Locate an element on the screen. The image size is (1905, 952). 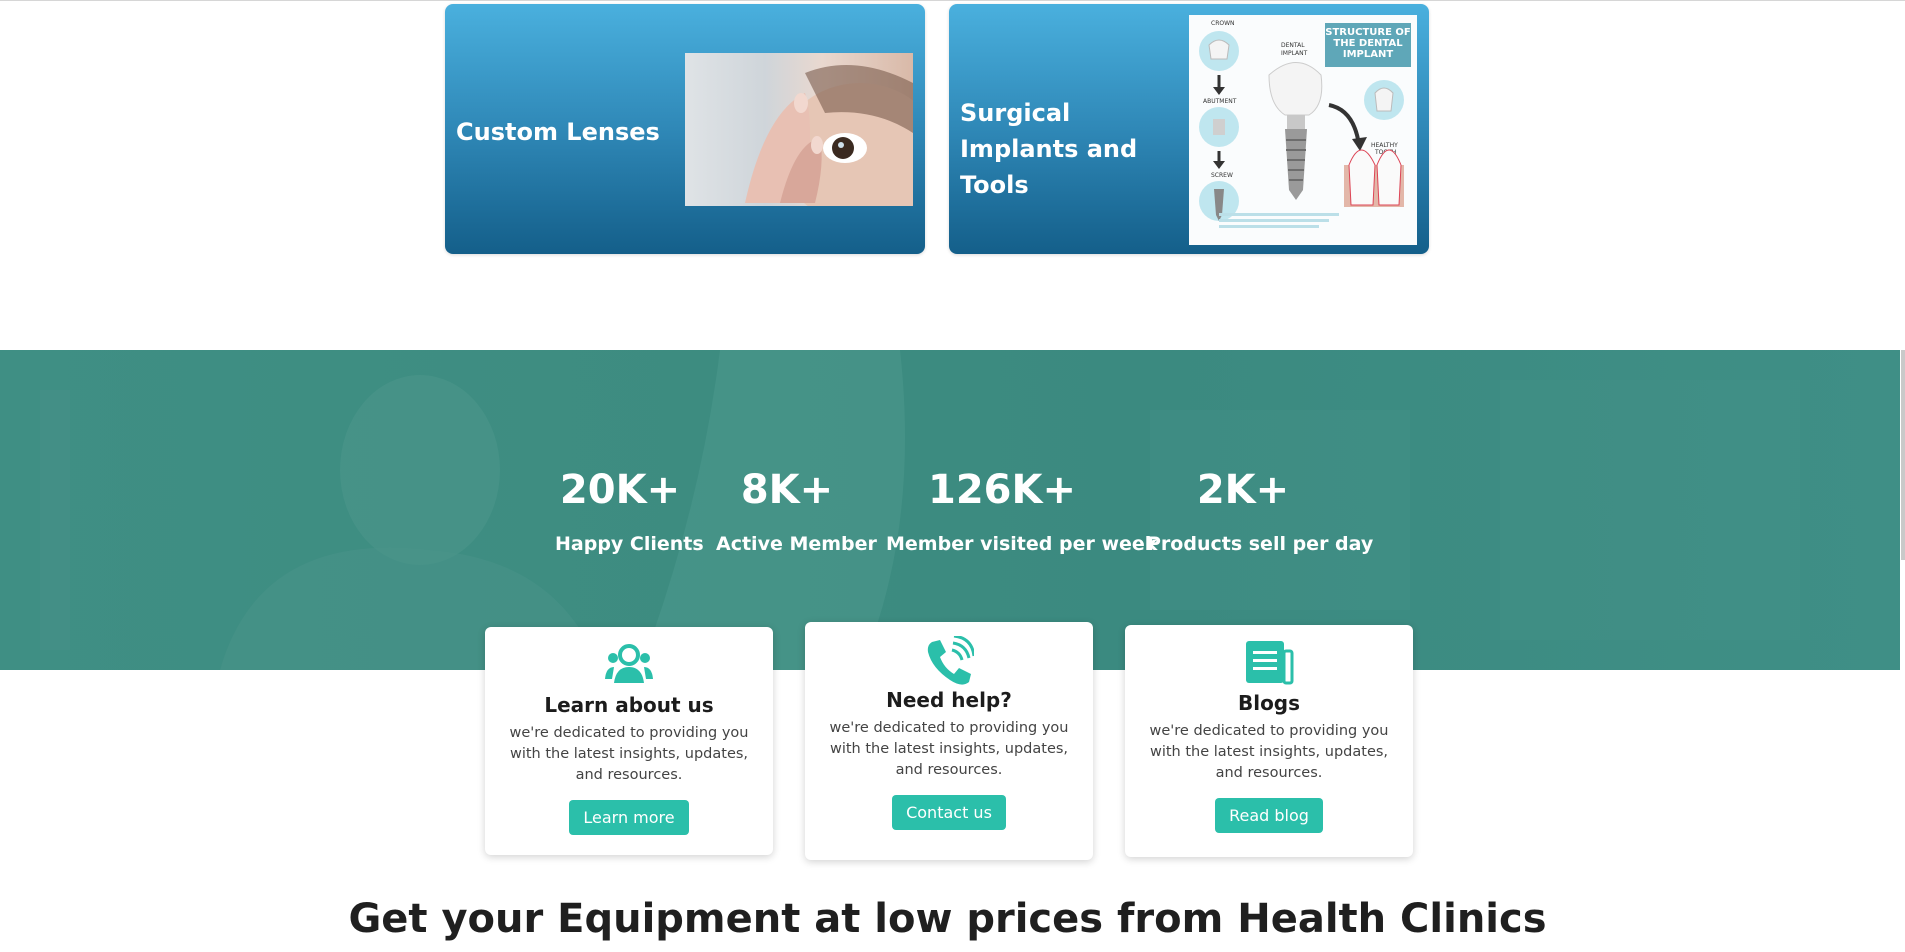
svg-text: SCREW is located at coordinates (1222, 175).